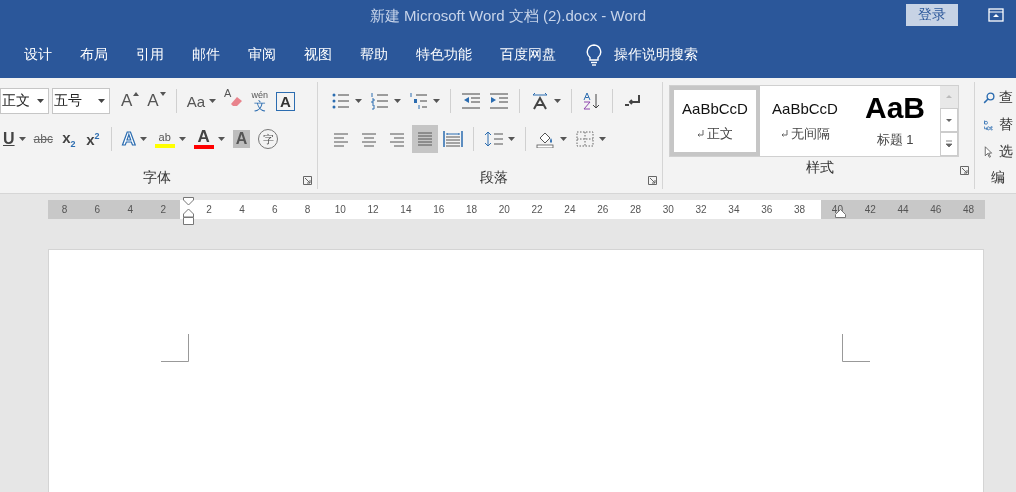 The height and width of the screenshot is (492, 1016). Describe the element at coordinates (504, 209) in the screenshot. I see `ruler-label: 20` at that location.